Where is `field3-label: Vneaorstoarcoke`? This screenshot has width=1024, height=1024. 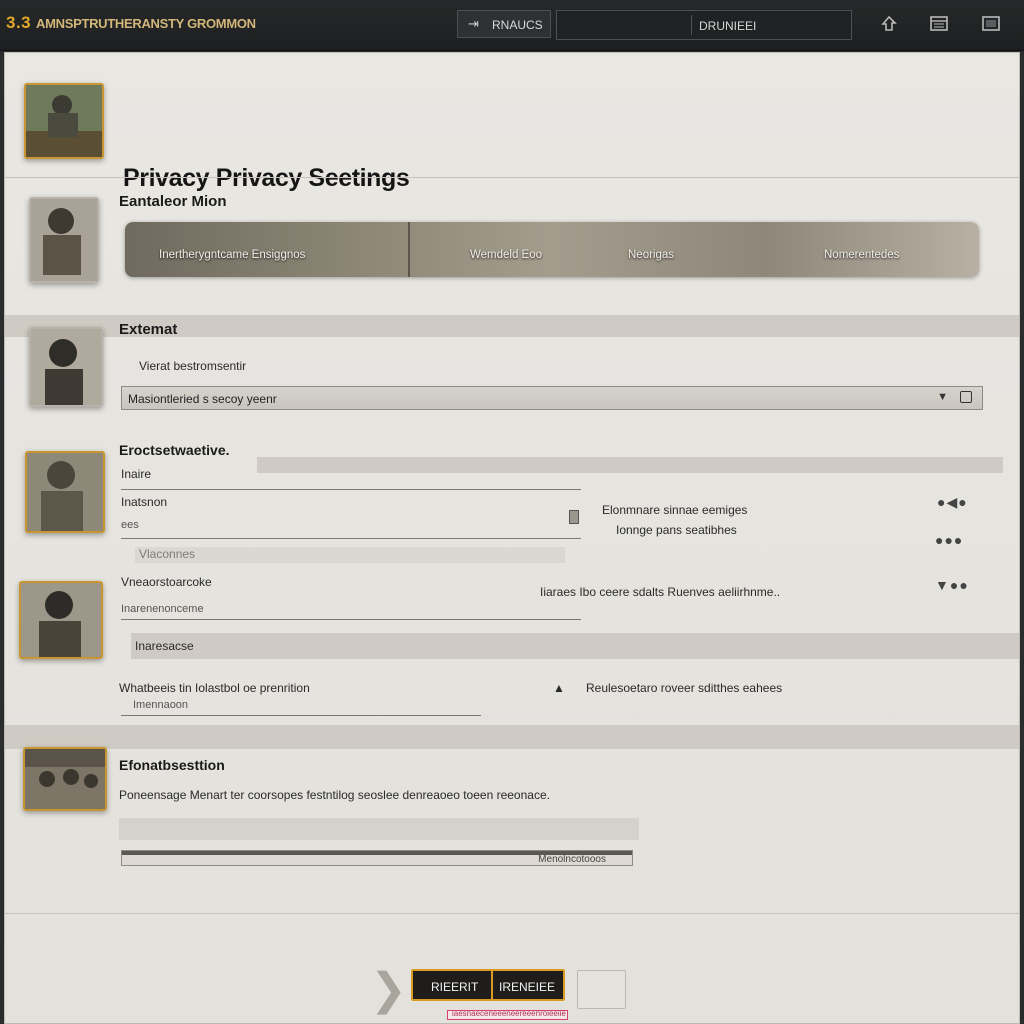
field3-label: Vneaorstoarcoke is located at coordinates (166, 582).